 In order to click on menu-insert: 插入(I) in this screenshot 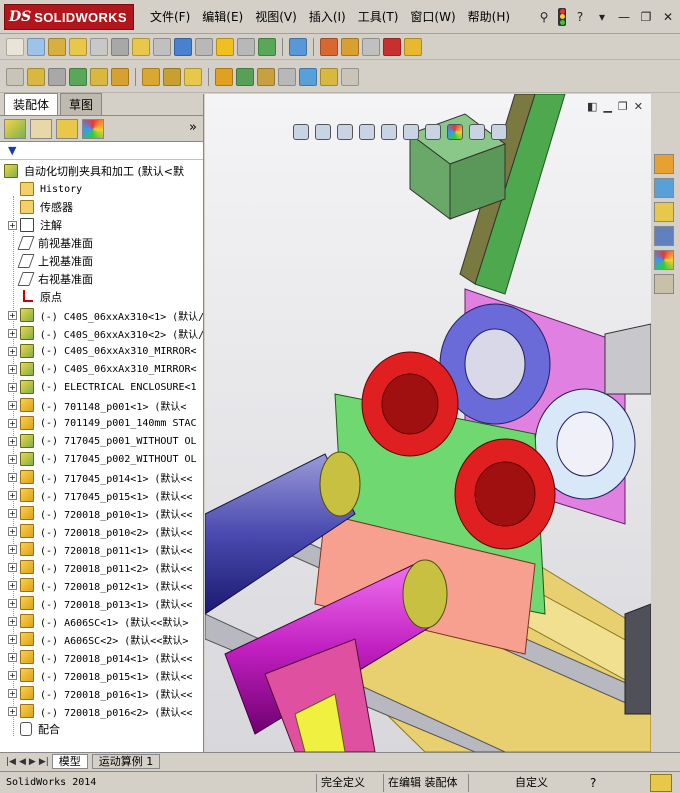, I will do `click(327, 16)`.